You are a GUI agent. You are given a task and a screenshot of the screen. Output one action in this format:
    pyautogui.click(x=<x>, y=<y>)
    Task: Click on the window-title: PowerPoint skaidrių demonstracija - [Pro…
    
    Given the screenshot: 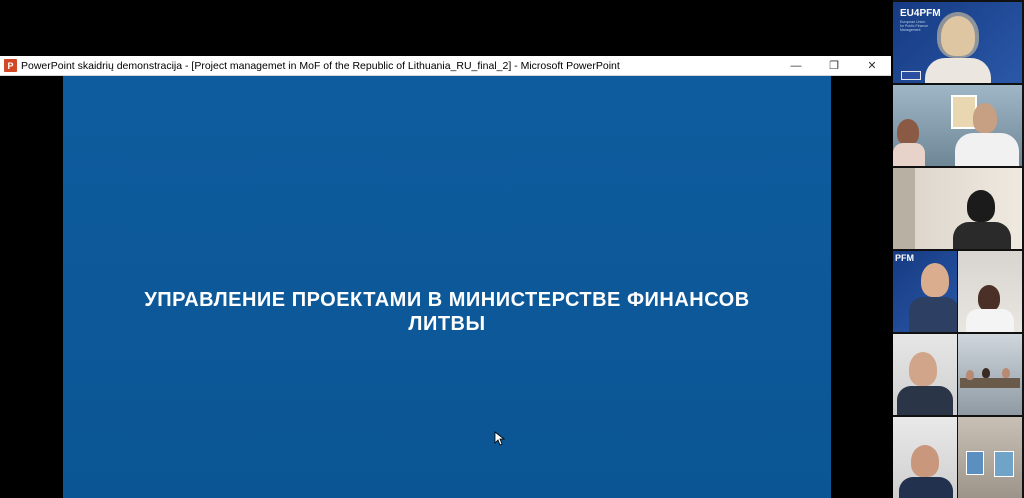 What is the action you would take?
    pyautogui.click(x=320, y=65)
    